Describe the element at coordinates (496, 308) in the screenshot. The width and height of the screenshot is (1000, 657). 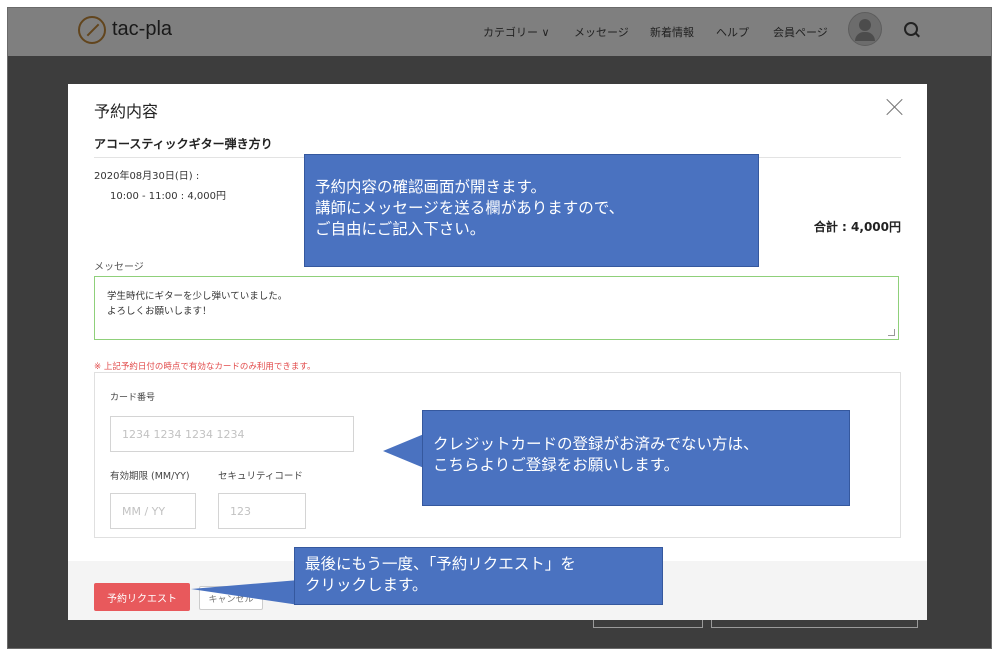
I see `message-textarea: 学生時代にギターを少し弾いていました。 よろしくお願いします！` at that location.